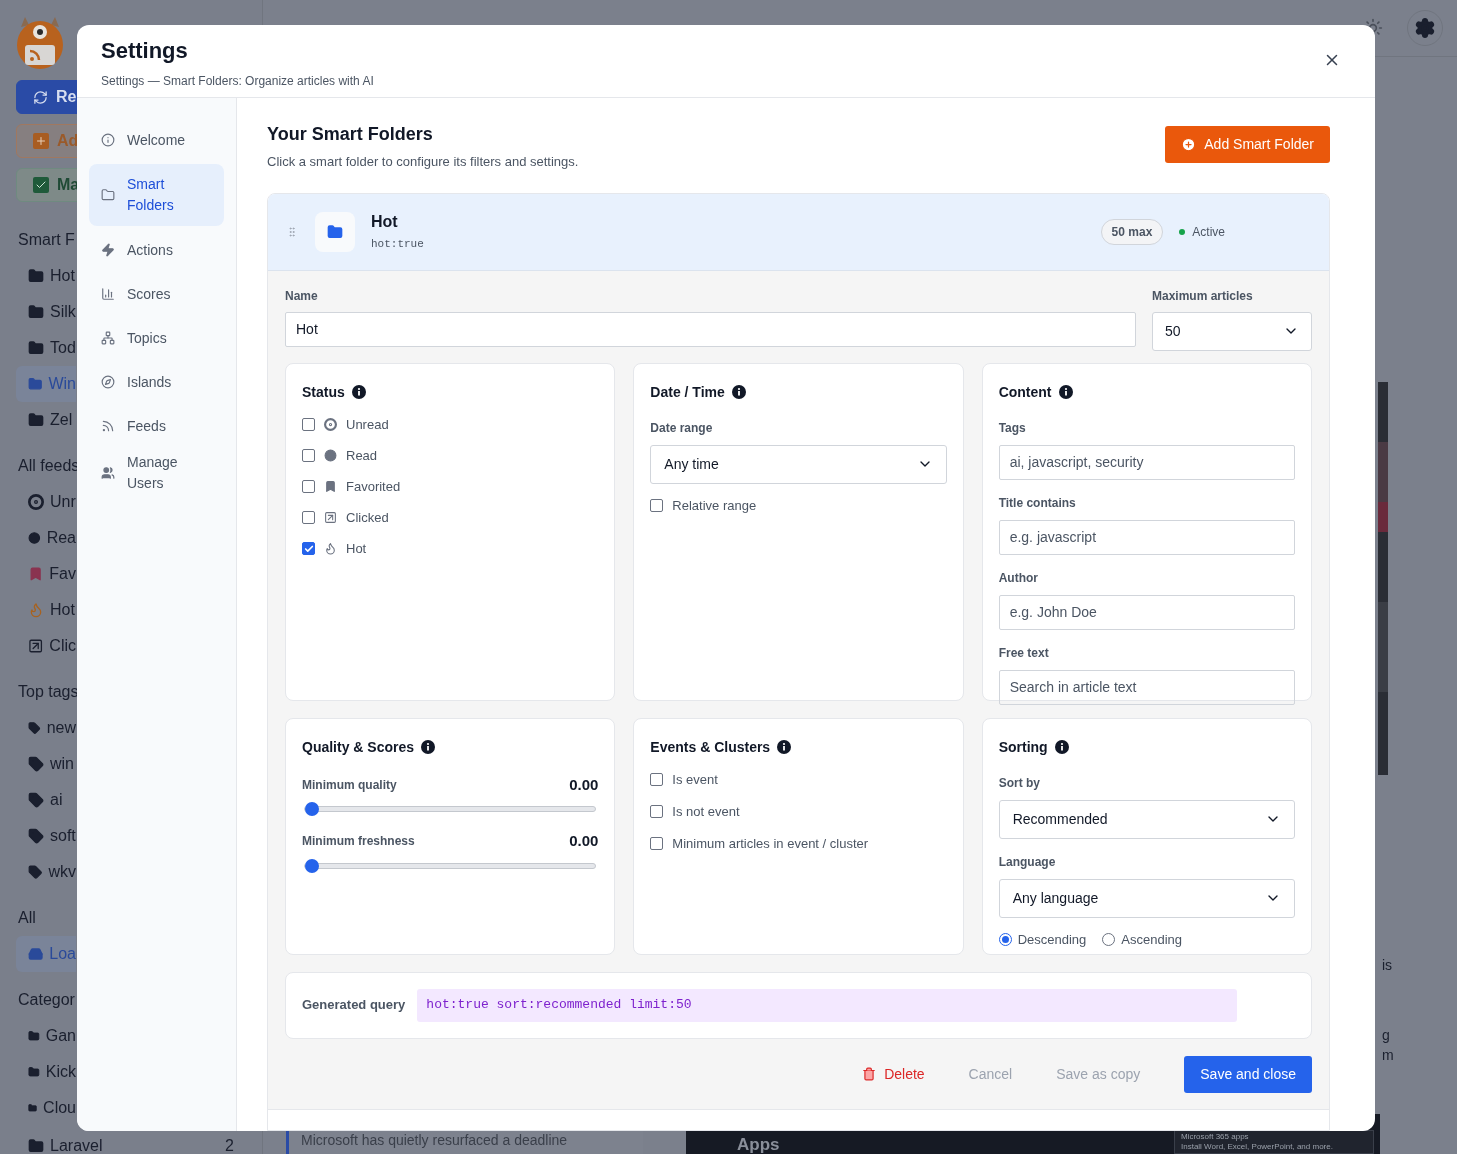 The height and width of the screenshot is (1154, 1457). I want to click on sidebar-item: Zel, so click(46, 420).